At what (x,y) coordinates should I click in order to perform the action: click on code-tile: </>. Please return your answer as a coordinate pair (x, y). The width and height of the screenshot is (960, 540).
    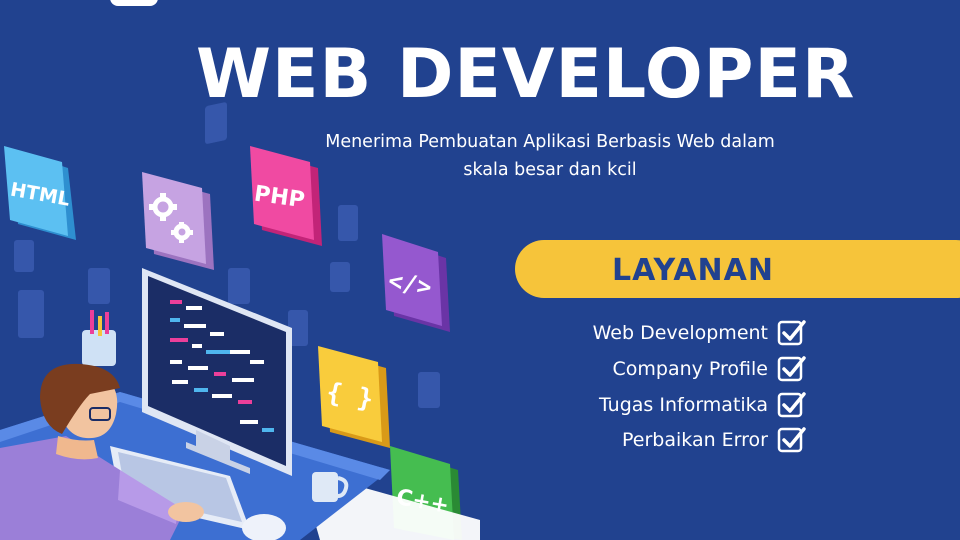
    Looking at the image, I should click on (416, 283).